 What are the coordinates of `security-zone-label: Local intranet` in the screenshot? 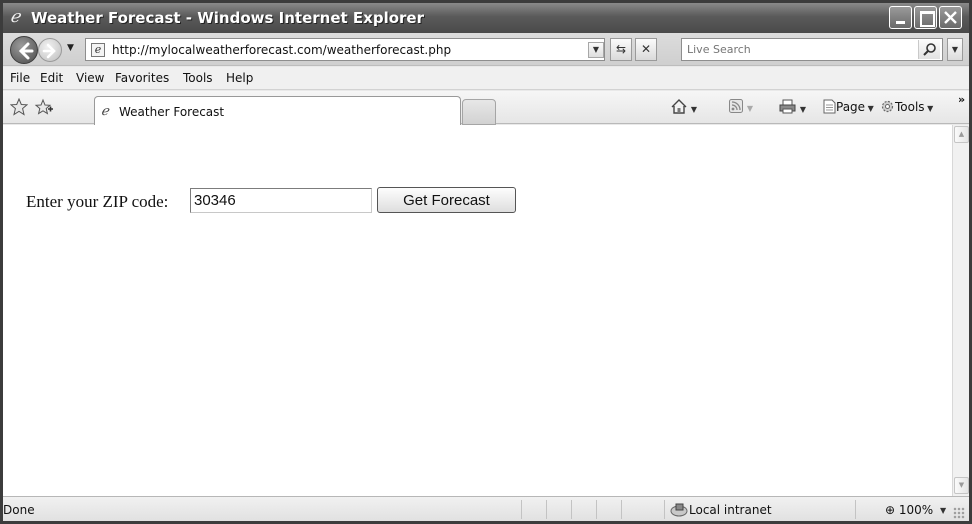 It's located at (730, 510).